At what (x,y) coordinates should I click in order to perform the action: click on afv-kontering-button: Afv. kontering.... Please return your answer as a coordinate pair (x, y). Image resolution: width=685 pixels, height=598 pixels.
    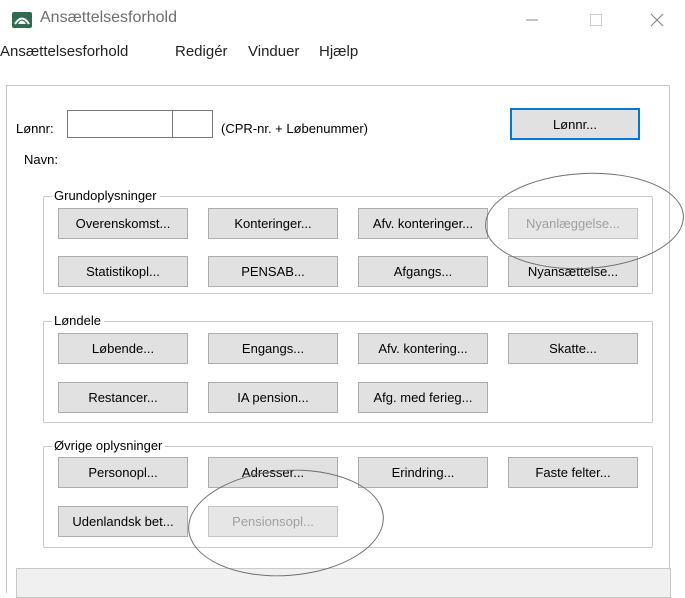
    Looking at the image, I should click on (423, 348).